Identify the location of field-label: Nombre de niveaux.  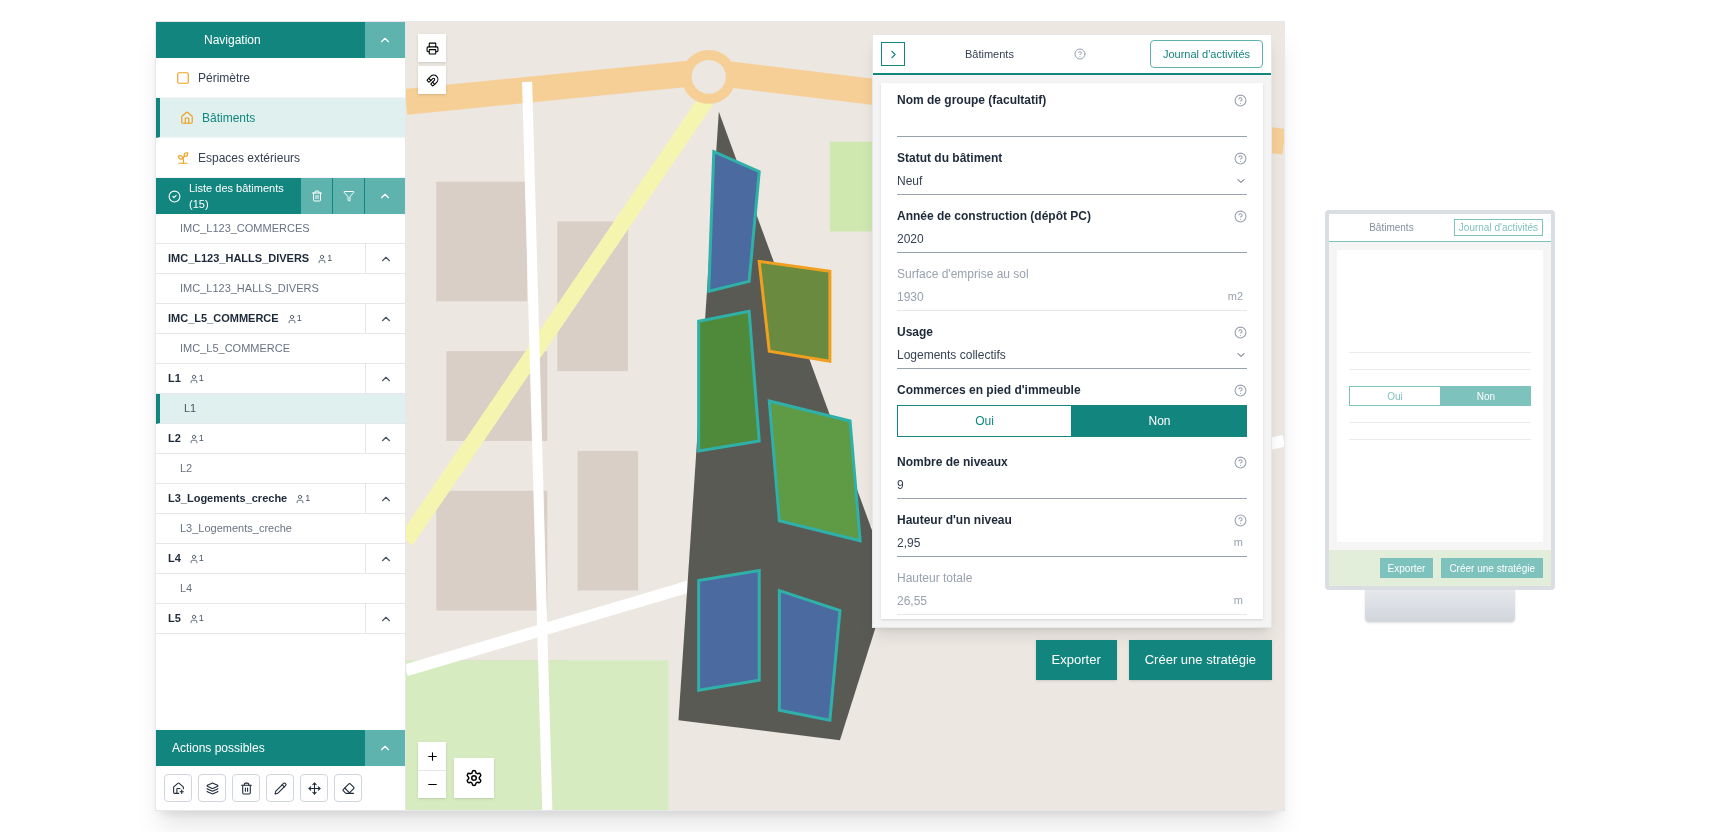
(952, 462).